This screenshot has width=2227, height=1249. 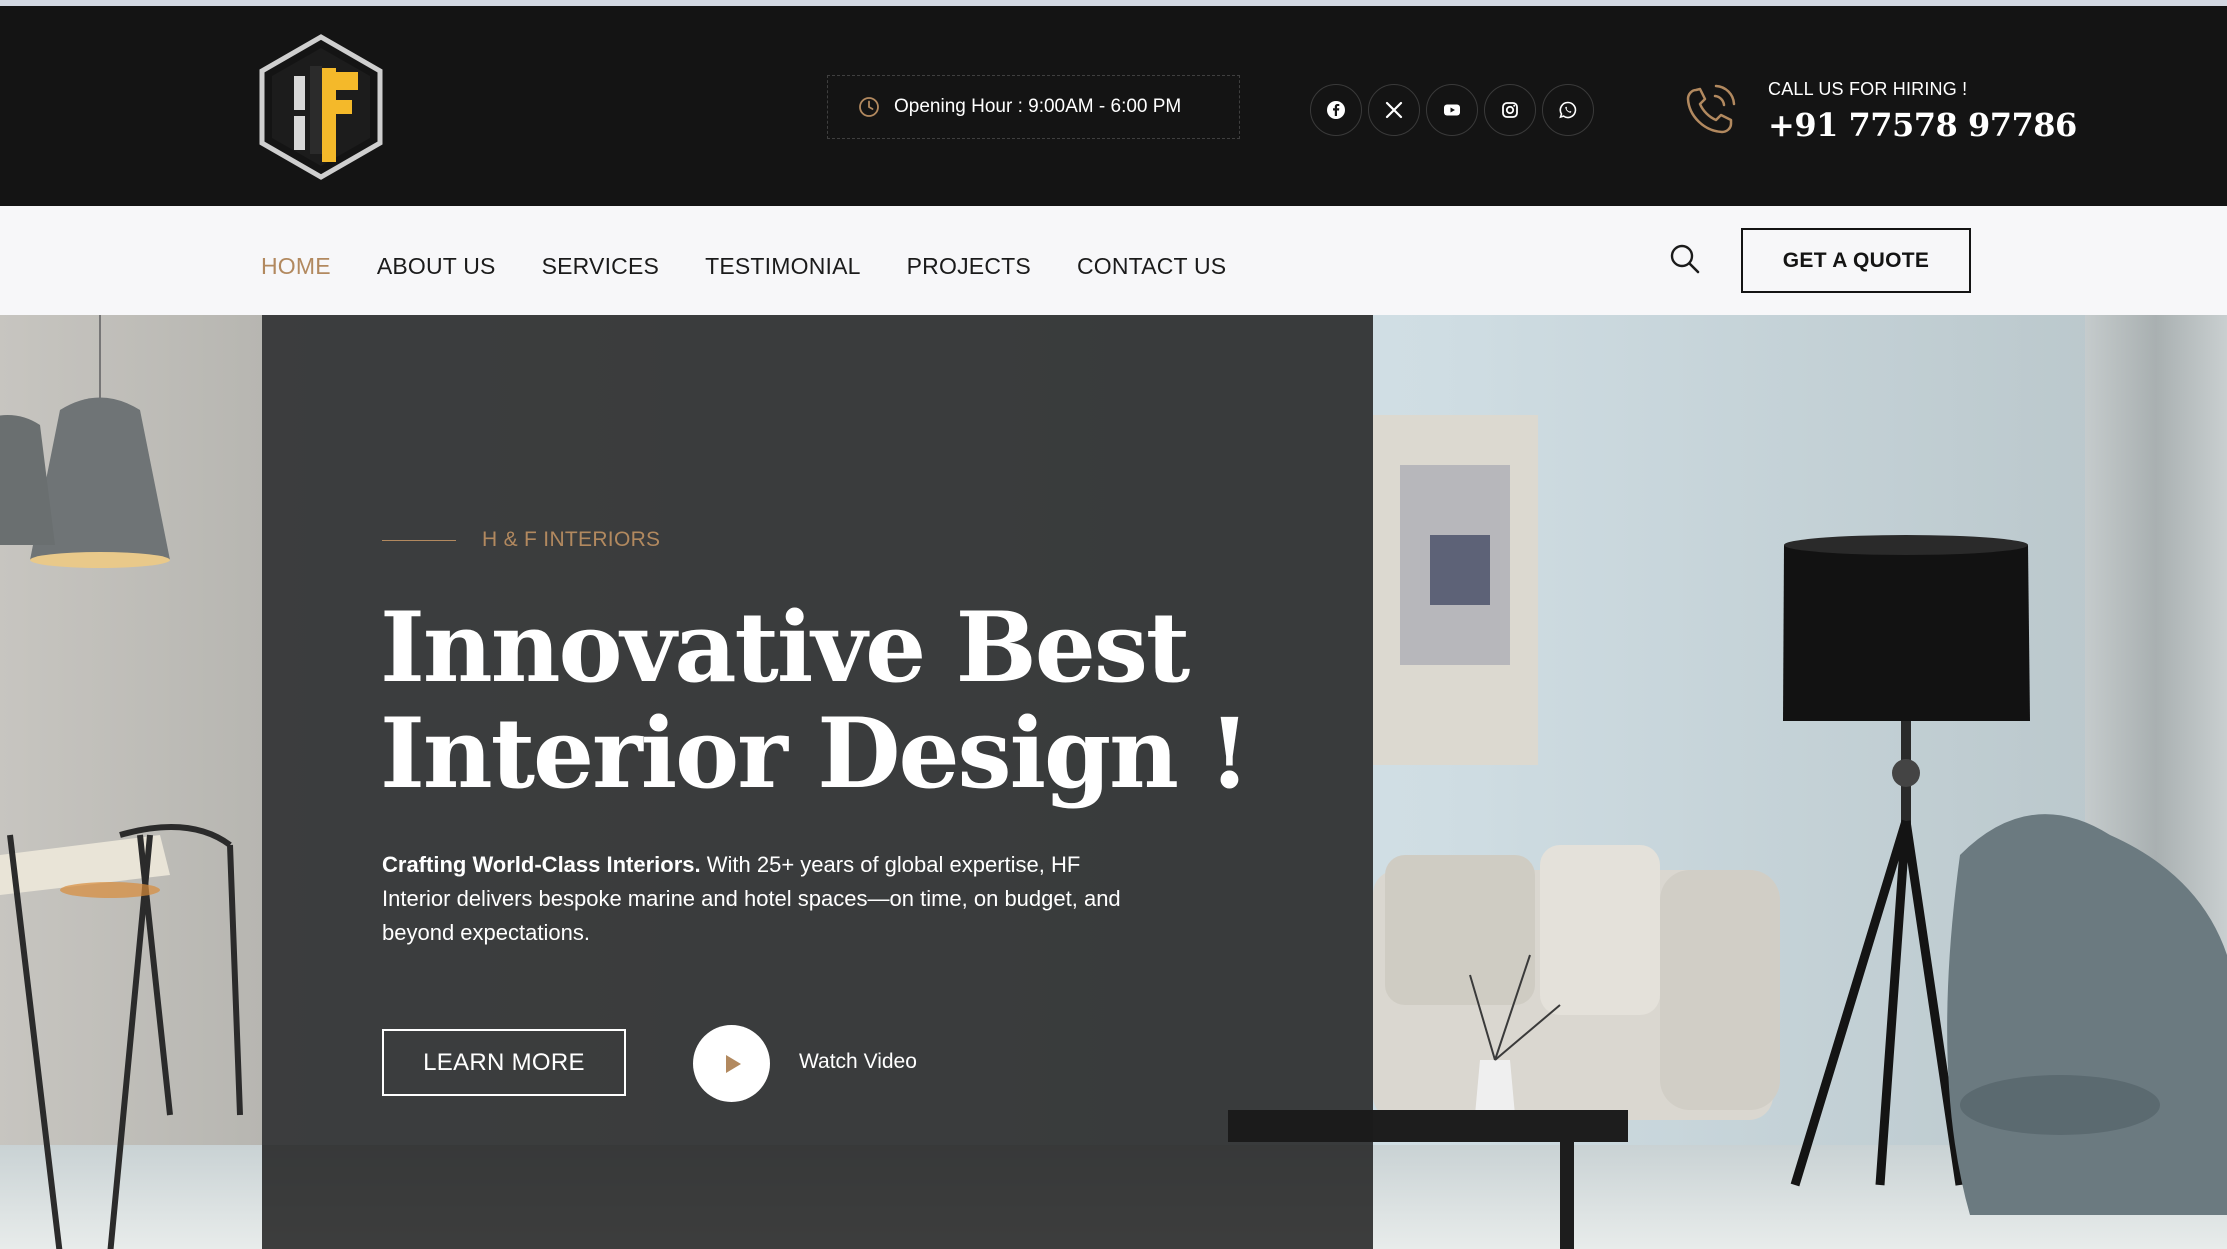 I want to click on get-a-quote-button: GET A QUOTE, so click(x=1856, y=260).